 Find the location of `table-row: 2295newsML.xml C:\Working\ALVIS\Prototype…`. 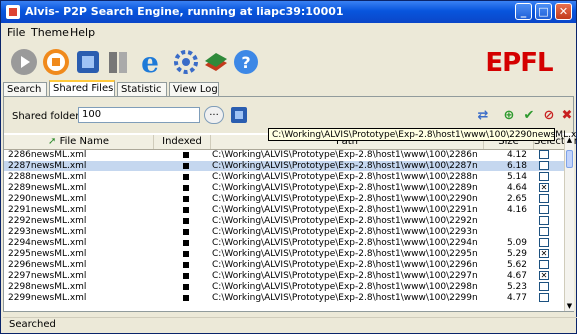

table-row: 2295newsML.xml C:\Working\ALVIS\Prototype… is located at coordinates (284, 254).